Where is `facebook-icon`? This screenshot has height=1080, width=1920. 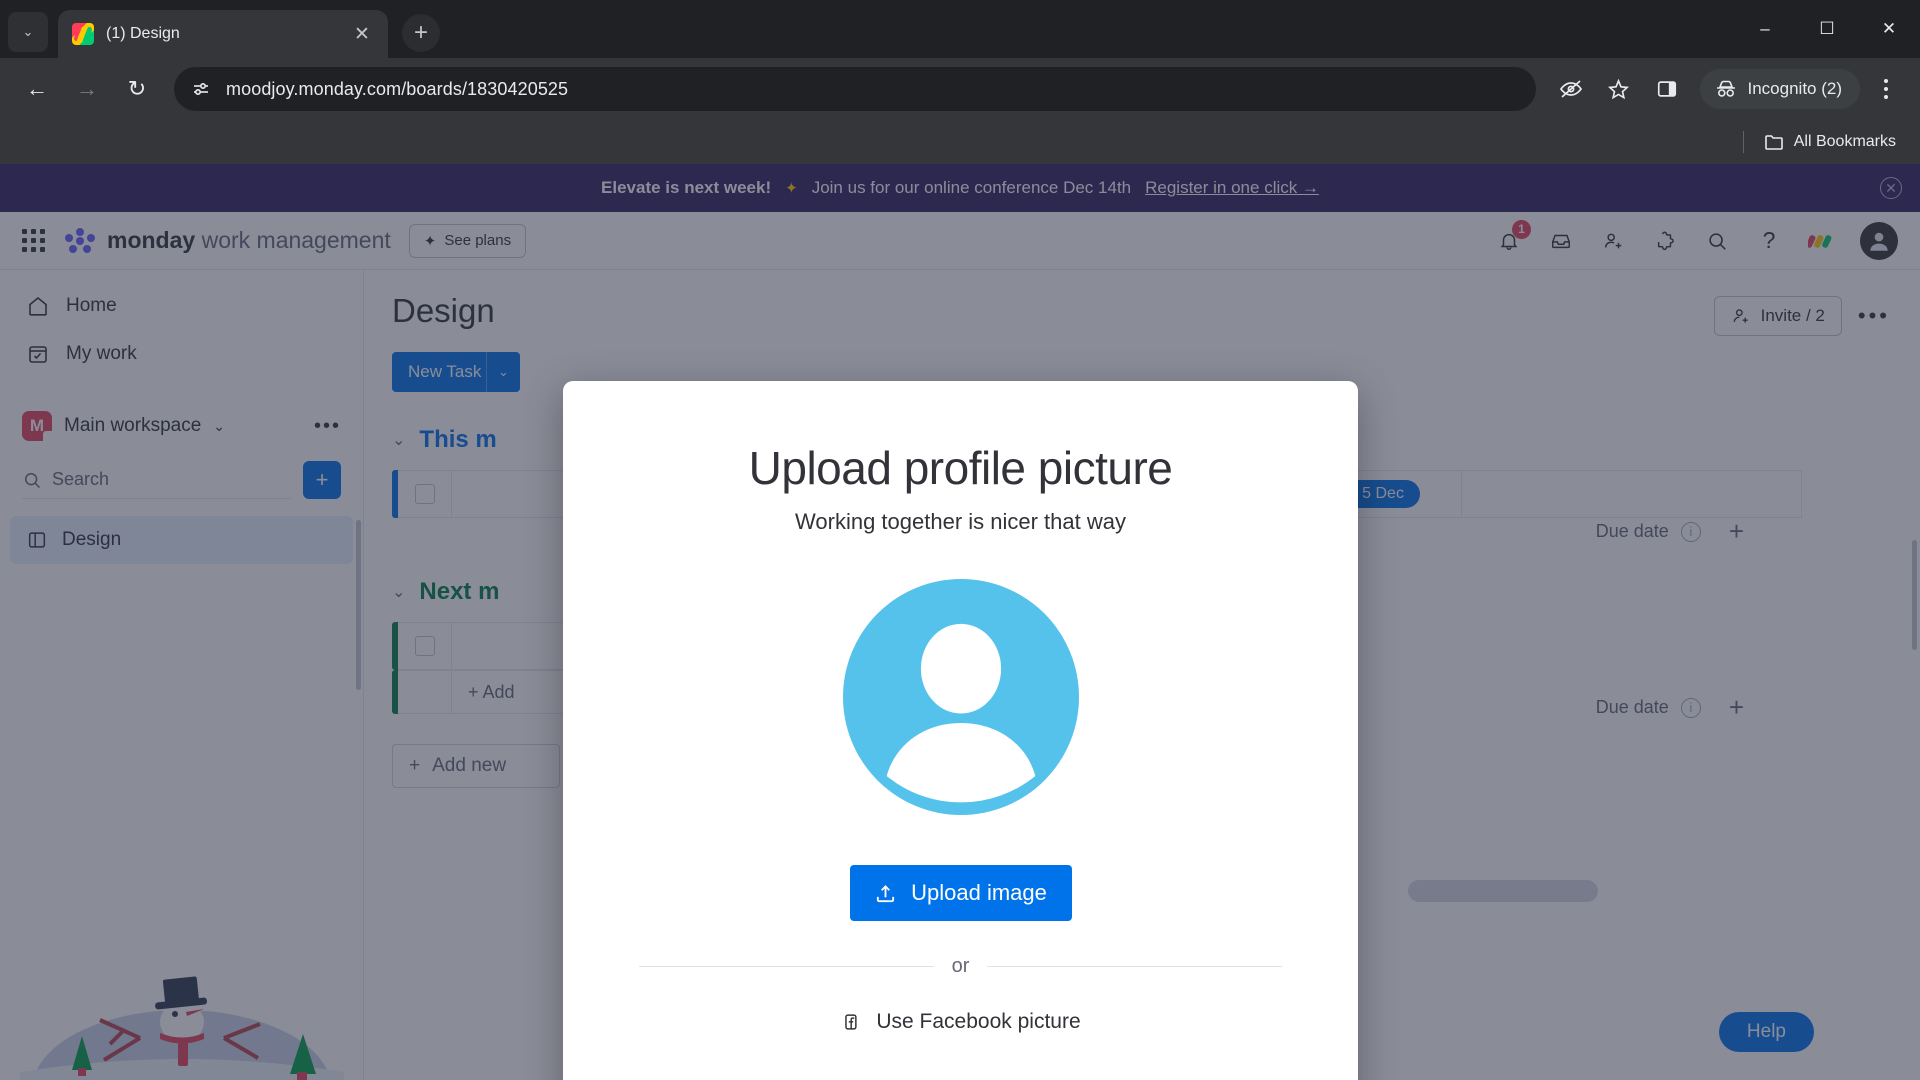
facebook-icon is located at coordinates (851, 1022).